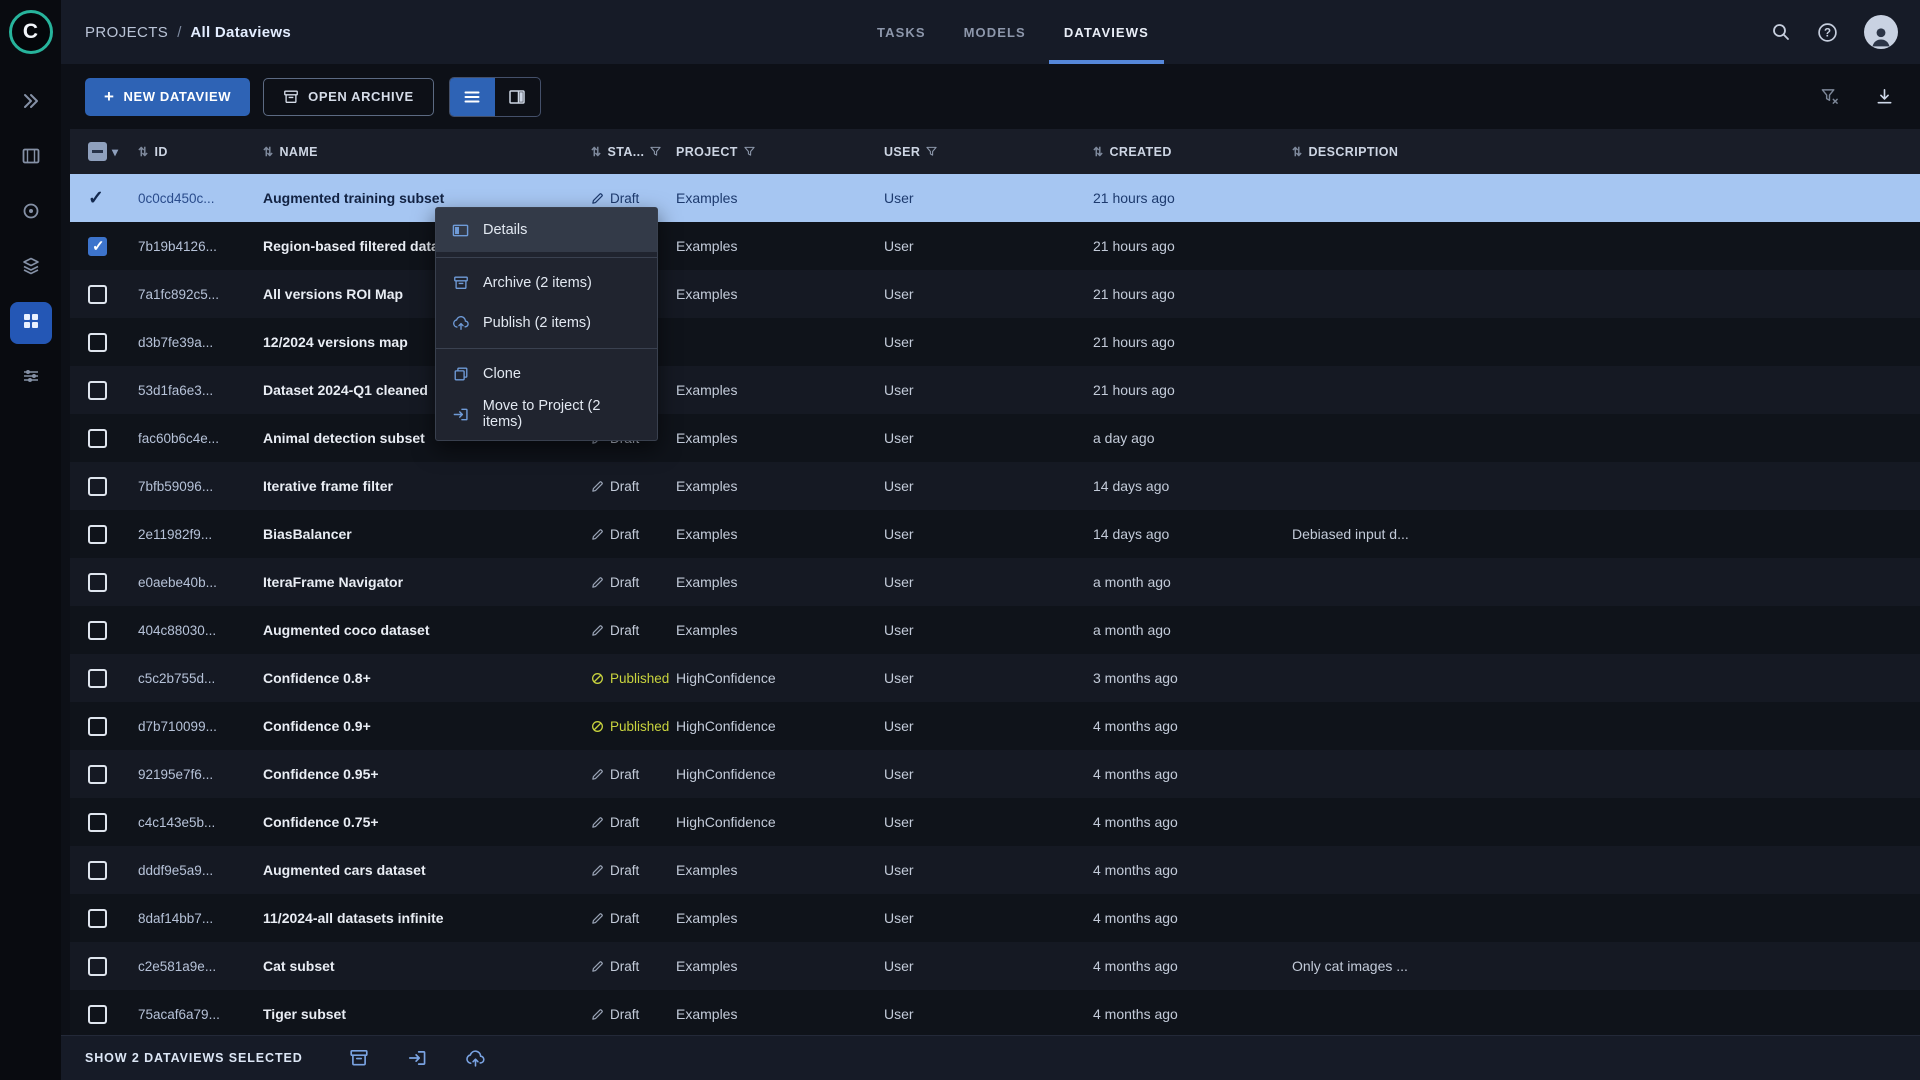 The width and height of the screenshot is (1920, 1080). I want to click on tab-dataviews: DATAVIEWS, so click(1106, 32).